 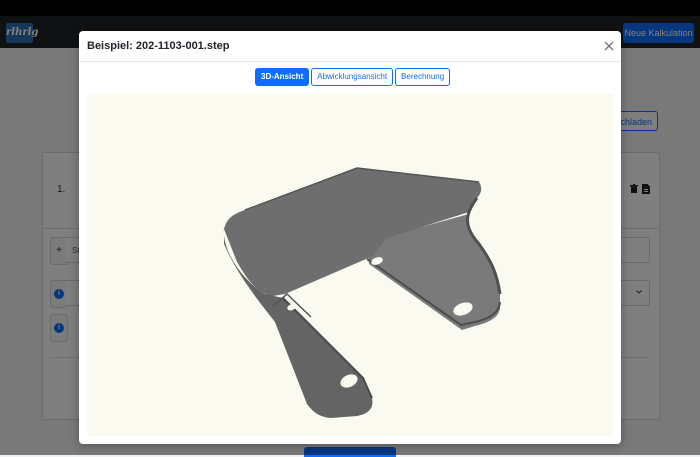 I want to click on view-tabs: 3D-Ansicht Abwicklungsansicht Berechnung, so click(x=353, y=77).